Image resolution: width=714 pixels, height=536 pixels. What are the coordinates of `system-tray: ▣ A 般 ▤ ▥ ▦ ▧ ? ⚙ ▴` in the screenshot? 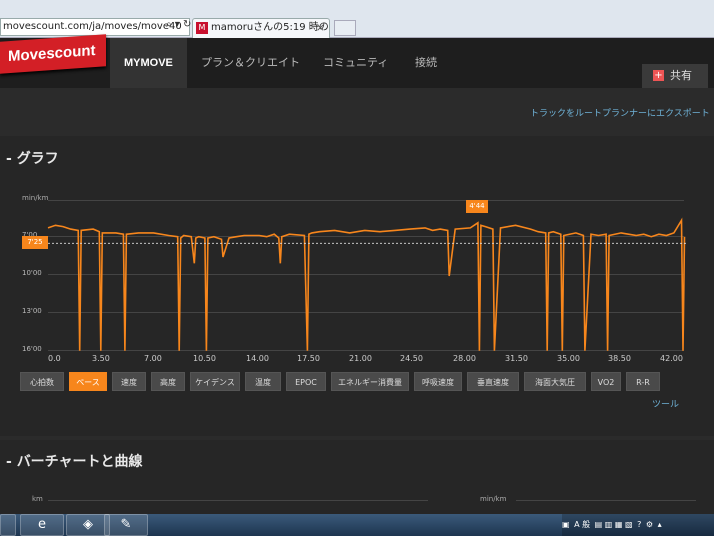 It's located at (638, 525).